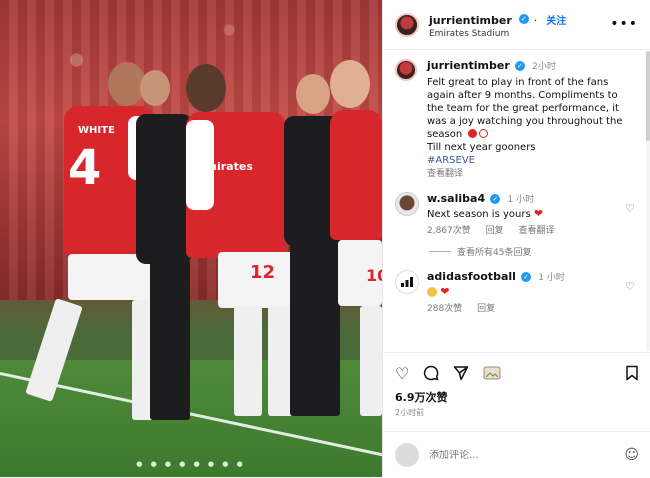 This screenshot has height=478, width=650. What do you see at coordinates (516, 395) in the screenshot?
I see `likes-count: 6.9万次赞` at bounding box center [516, 395].